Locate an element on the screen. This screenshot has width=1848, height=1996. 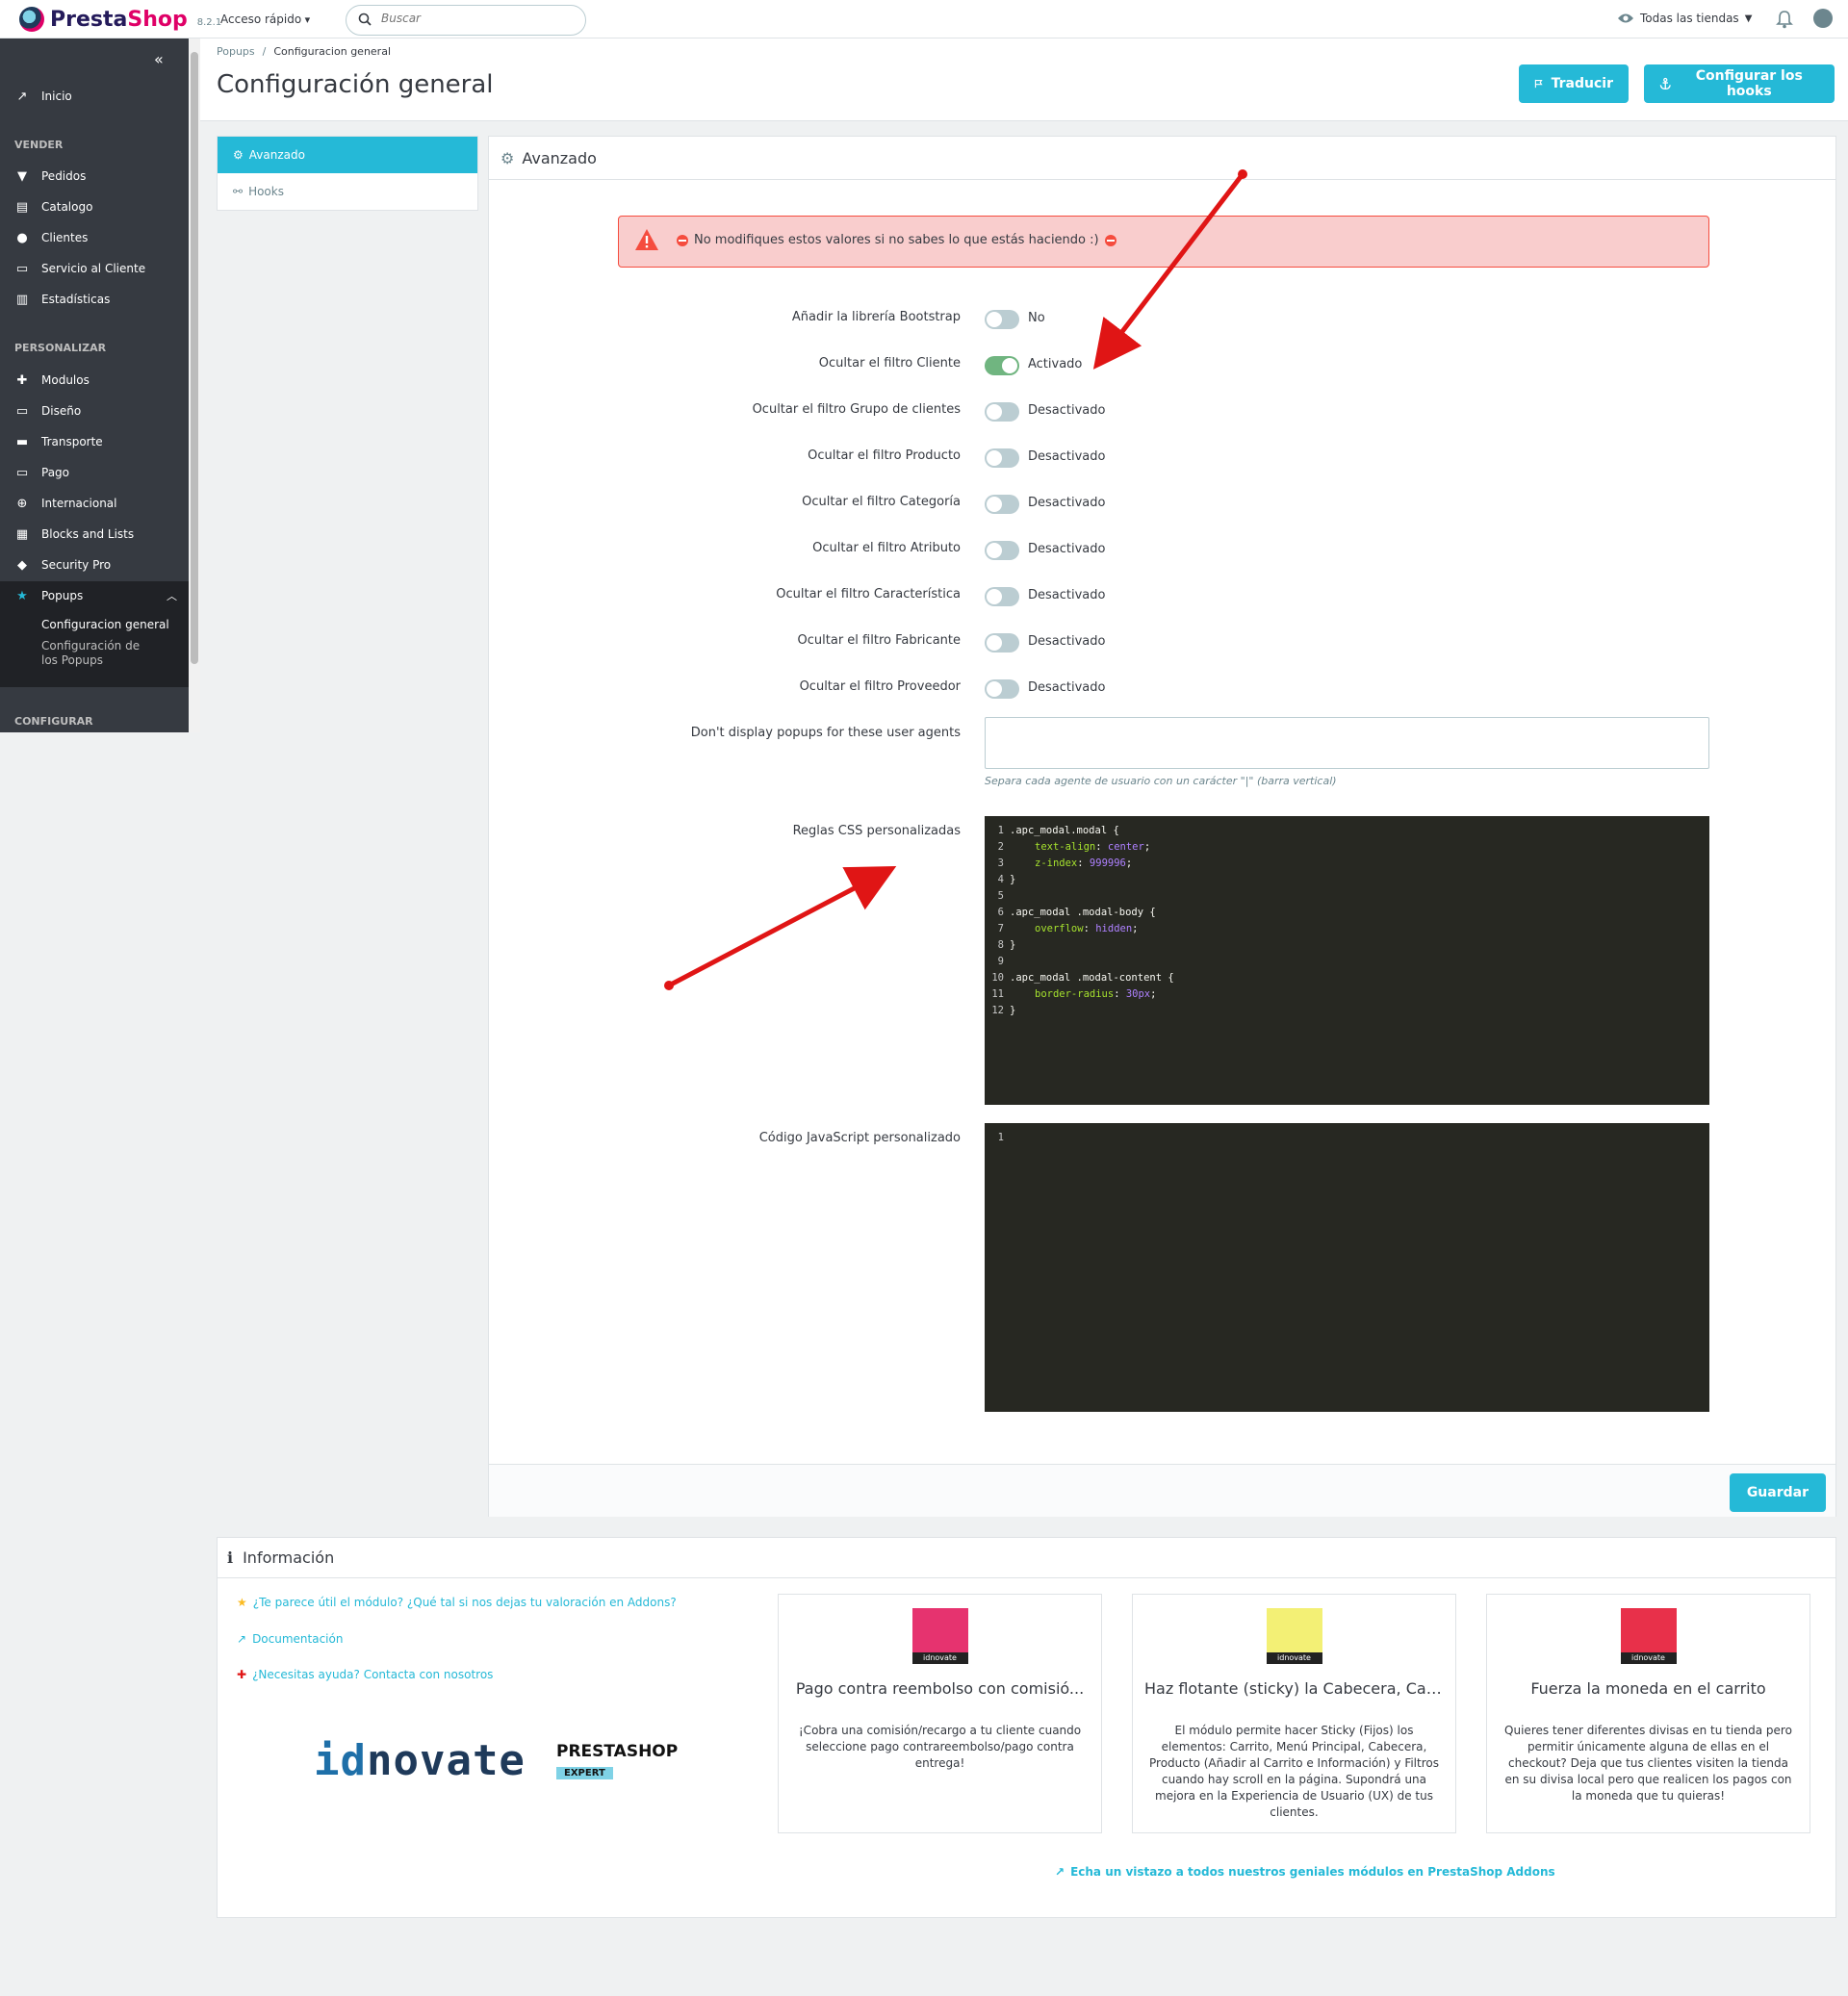
sidebar-item-transporte: ▬ Transporte is located at coordinates (94, 441).